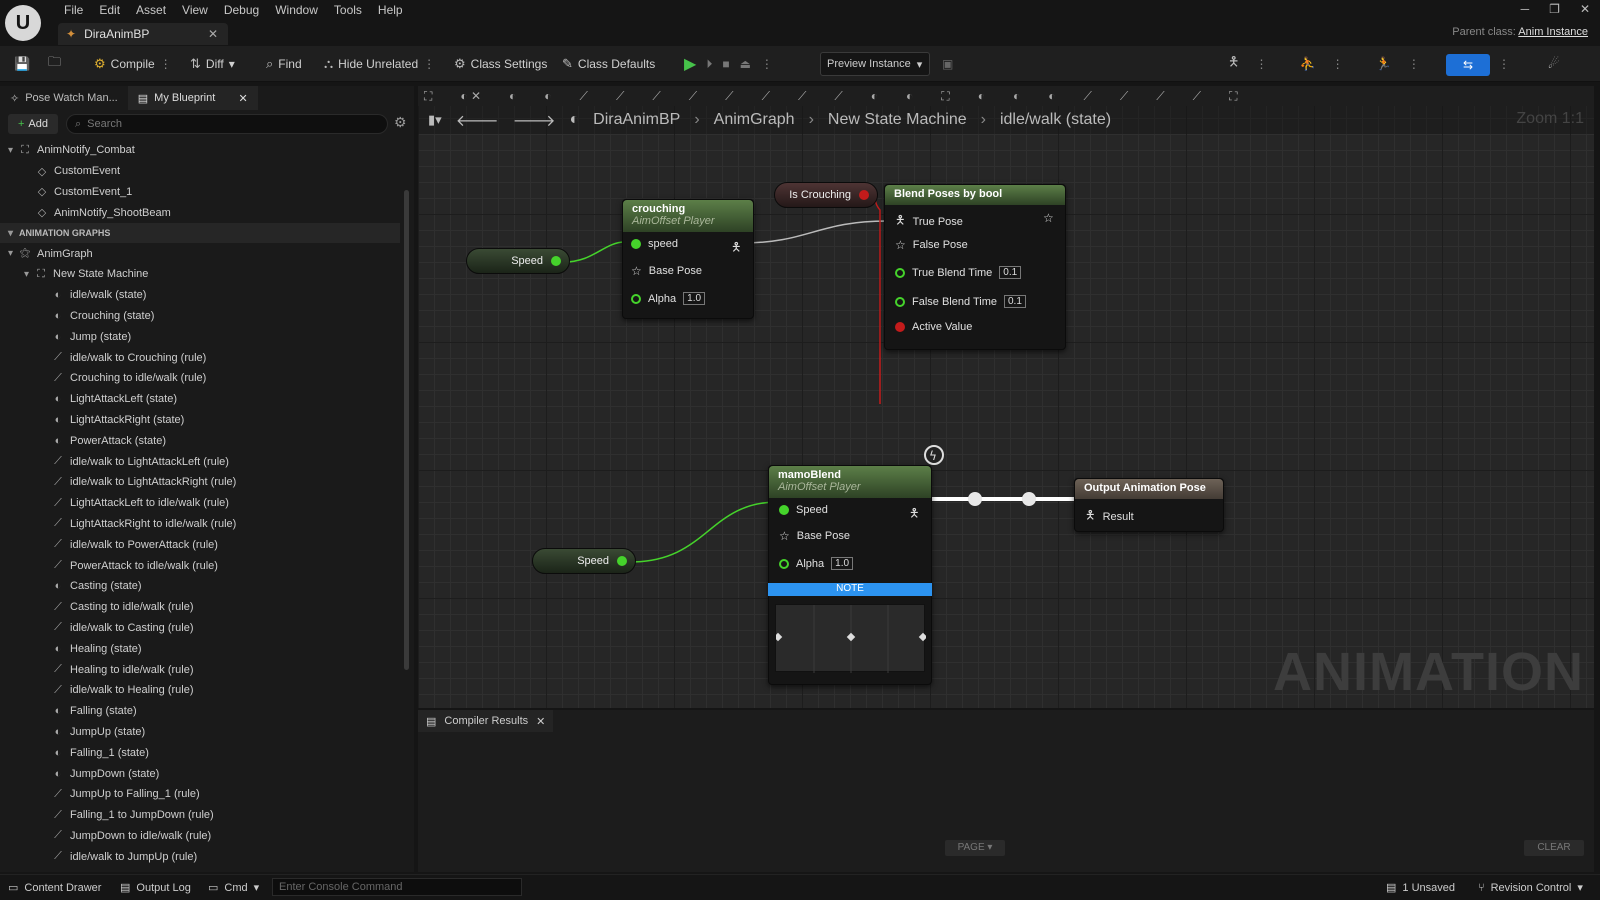 Image resolution: width=1600 pixels, height=900 pixels. Describe the element at coordinates (143, 34) in the screenshot. I see `document-tab: ✦ DiraAnimBP ✕` at that location.